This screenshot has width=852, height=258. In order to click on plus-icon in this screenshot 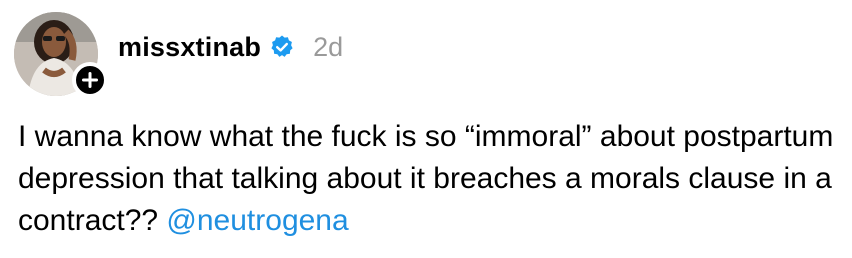, I will do `click(90, 80)`.